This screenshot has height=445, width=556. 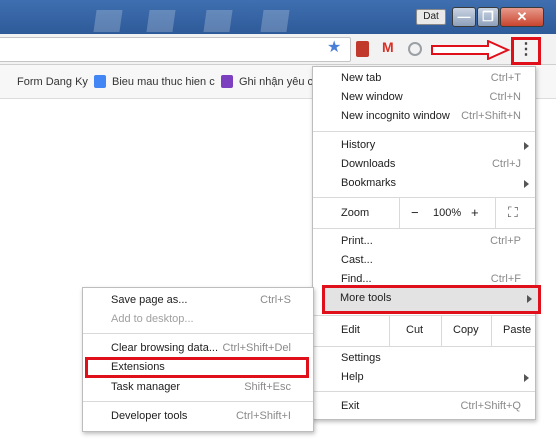 What do you see at coordinates (491, 116) in the screenshot?
I see `shortcut-label: Ctrl+Shift+N` at bounding box center [491, 116].